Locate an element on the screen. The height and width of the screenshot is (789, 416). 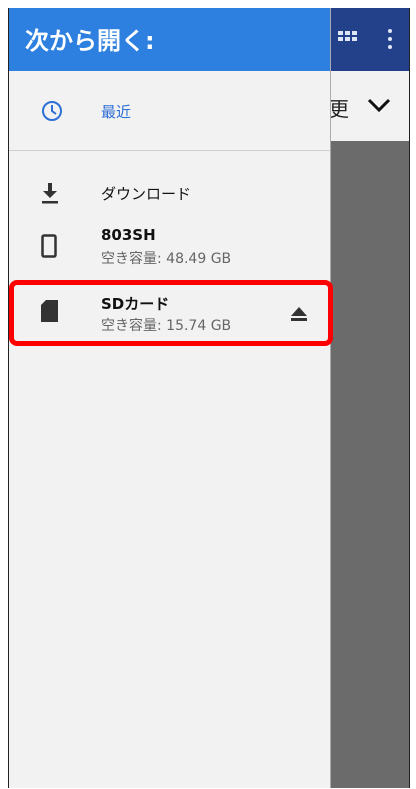
drawer-item-label: ダウンロード is located at coordinates (146, 194).